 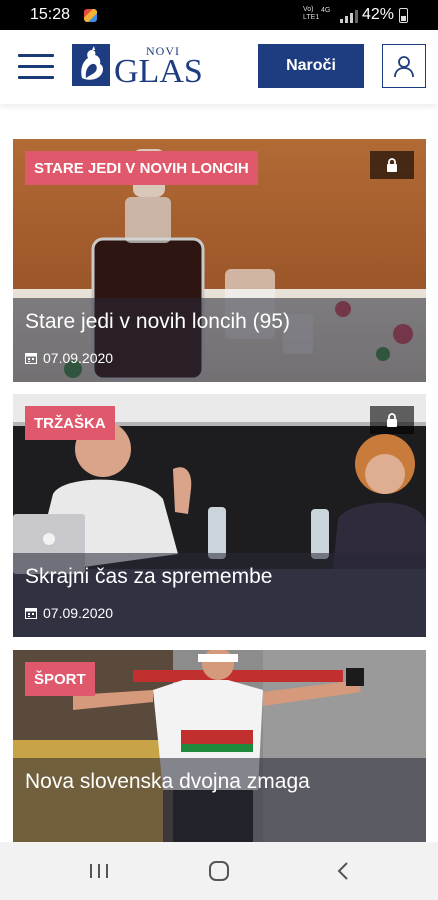 I want to click on article-title: Nova slovenska dvojna zmaga, so click(x=167, y=782).